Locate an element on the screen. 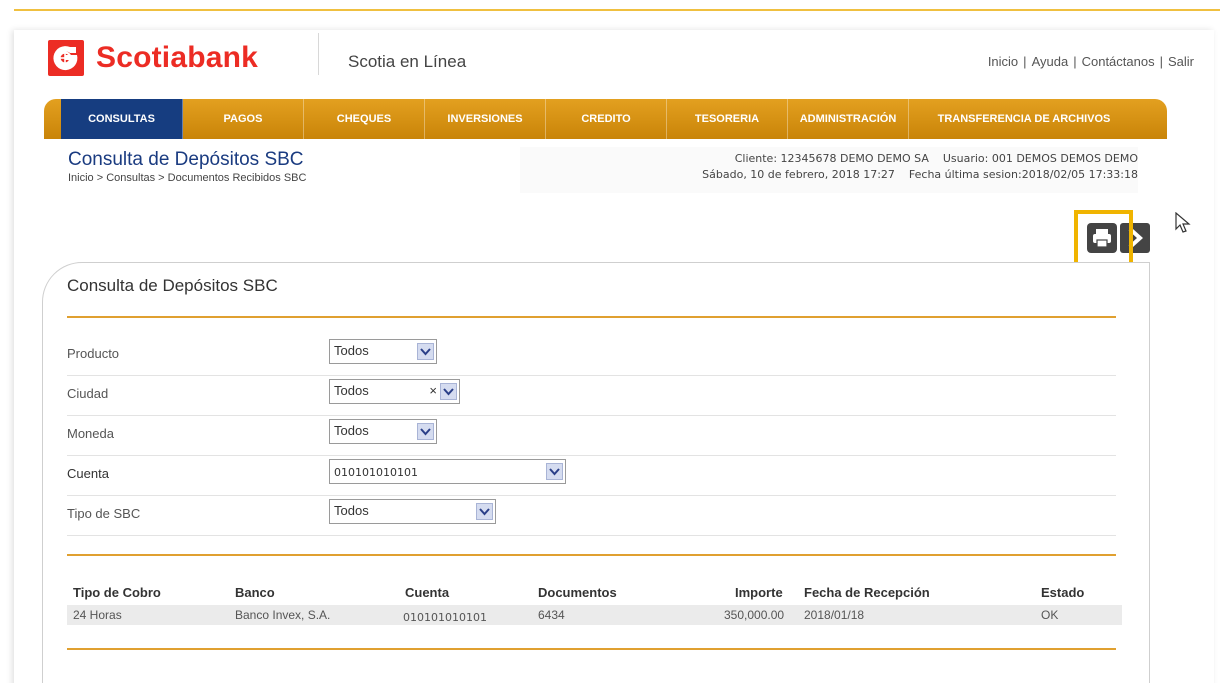  column-header-banco: Banco is located at coordinates (255, 592).